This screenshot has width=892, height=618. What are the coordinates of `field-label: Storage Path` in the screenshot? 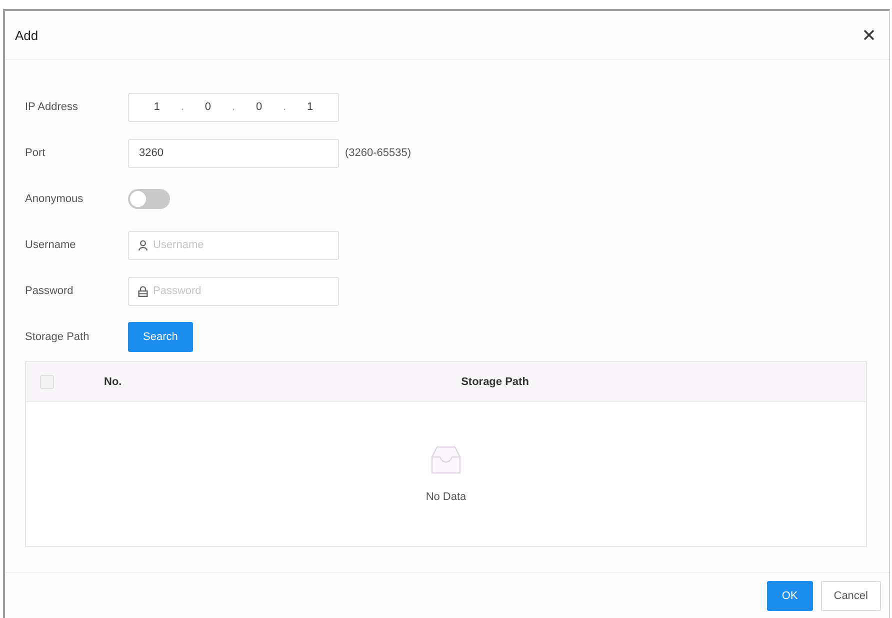 It's located at (57, 337).